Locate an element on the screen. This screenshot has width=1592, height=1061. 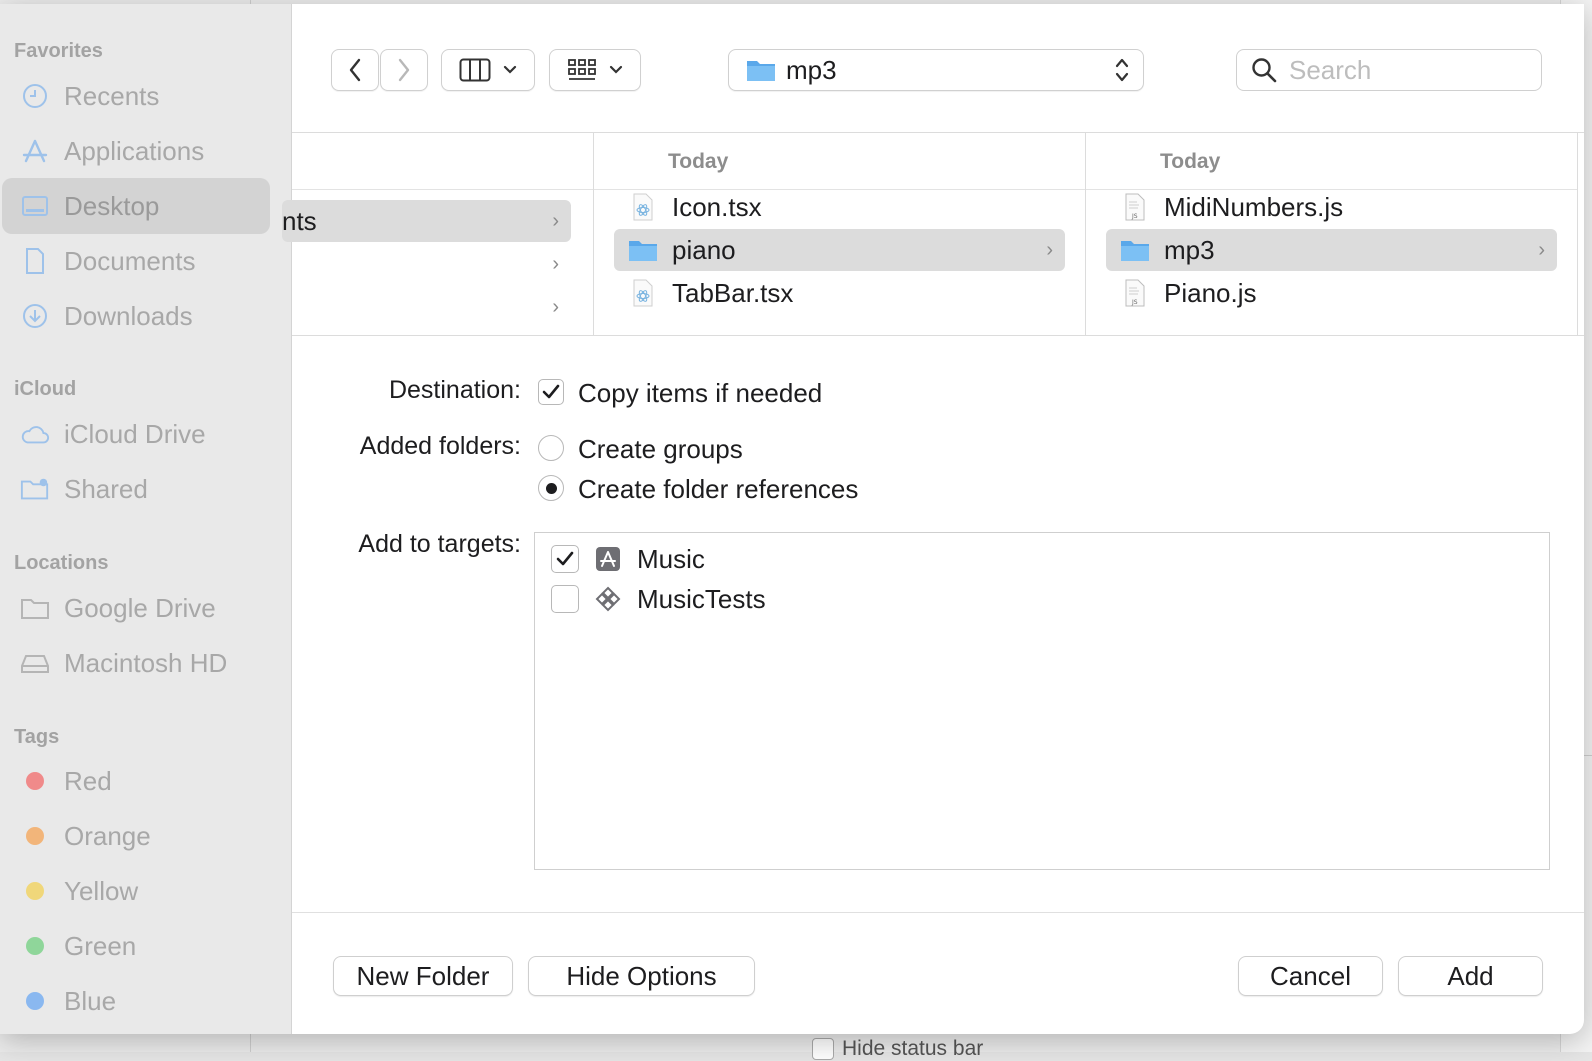
sidebar-tag-orange: Orange is located at coordinates (136, 836).